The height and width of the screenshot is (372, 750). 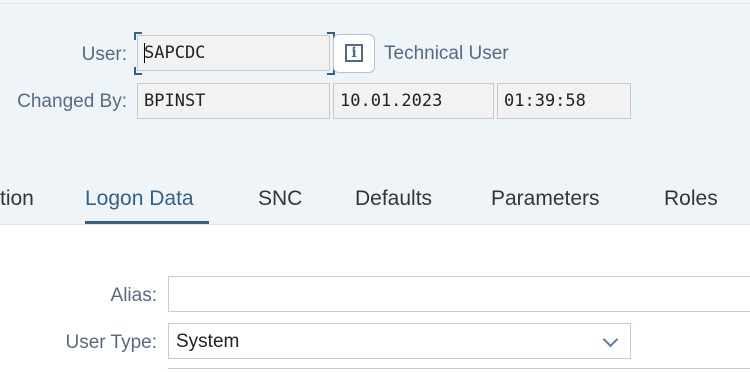 What do you see at coordinates (375, 2) in the screenshot?
I see `top-border` at bounding box center [375, 2].